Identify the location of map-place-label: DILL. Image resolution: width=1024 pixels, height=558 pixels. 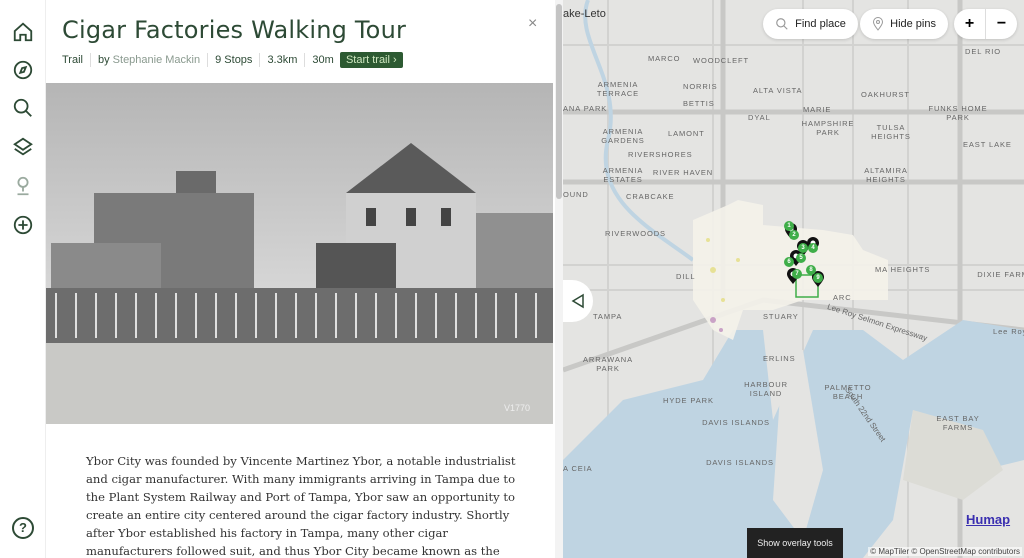
(686, 276).